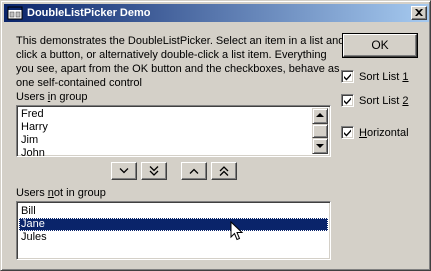  I want to click on horizontal-label: Horizontal, so click(384, 133).